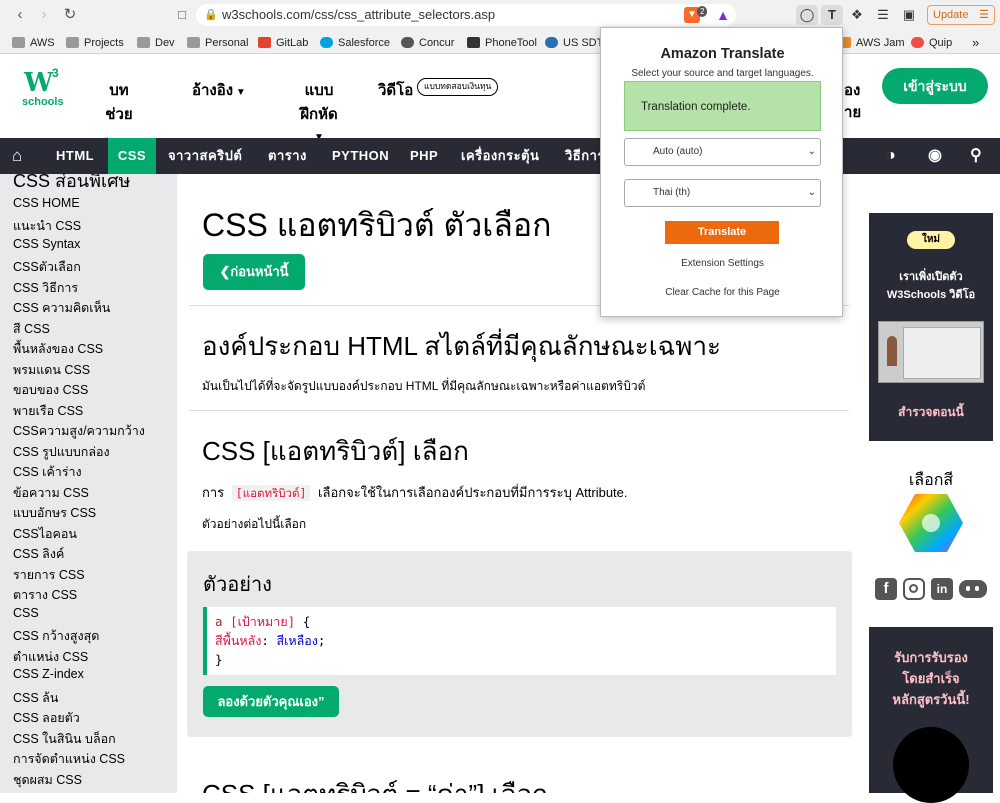 Image resolution: width=1000 pixels, height=803 pixels. What do you see at coordinates (237, 585) in the screenshot?
I see `example-title: ตัวอย่าง` at bounding box center [237, 585].